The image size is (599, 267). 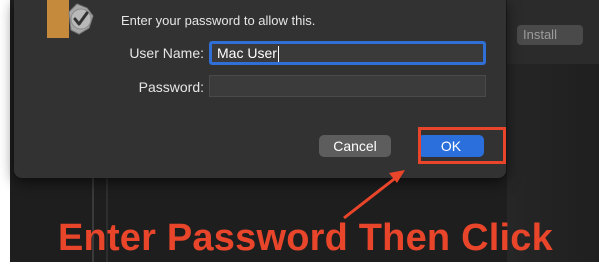 I want to click on annotation-caption: Enter Password Then Click, so click(x=305, y=238).